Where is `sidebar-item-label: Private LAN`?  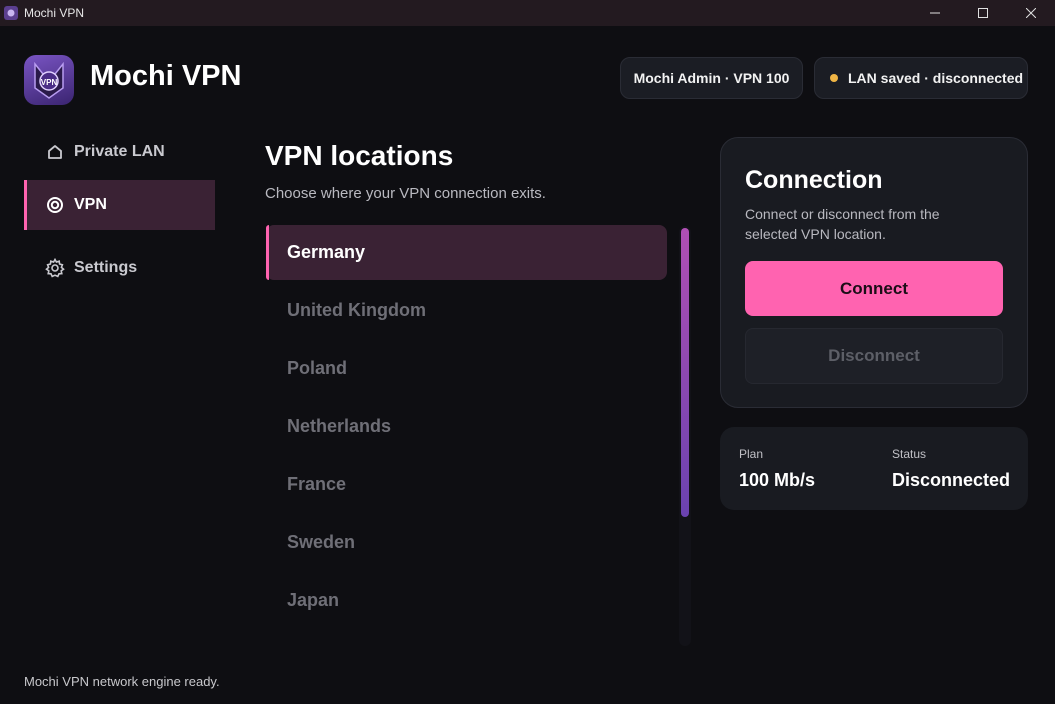 sidebar-item-label: Private LAN is located at coordinates (119, 151).